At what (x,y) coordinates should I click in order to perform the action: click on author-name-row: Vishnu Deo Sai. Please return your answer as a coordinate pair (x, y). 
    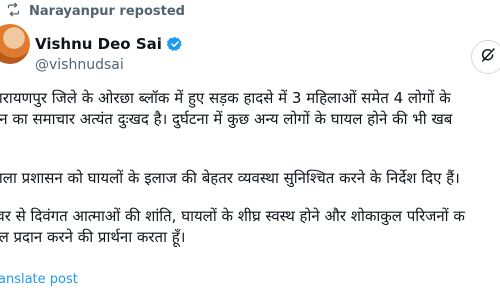
    Looking at the image, I should click on (109, 44).